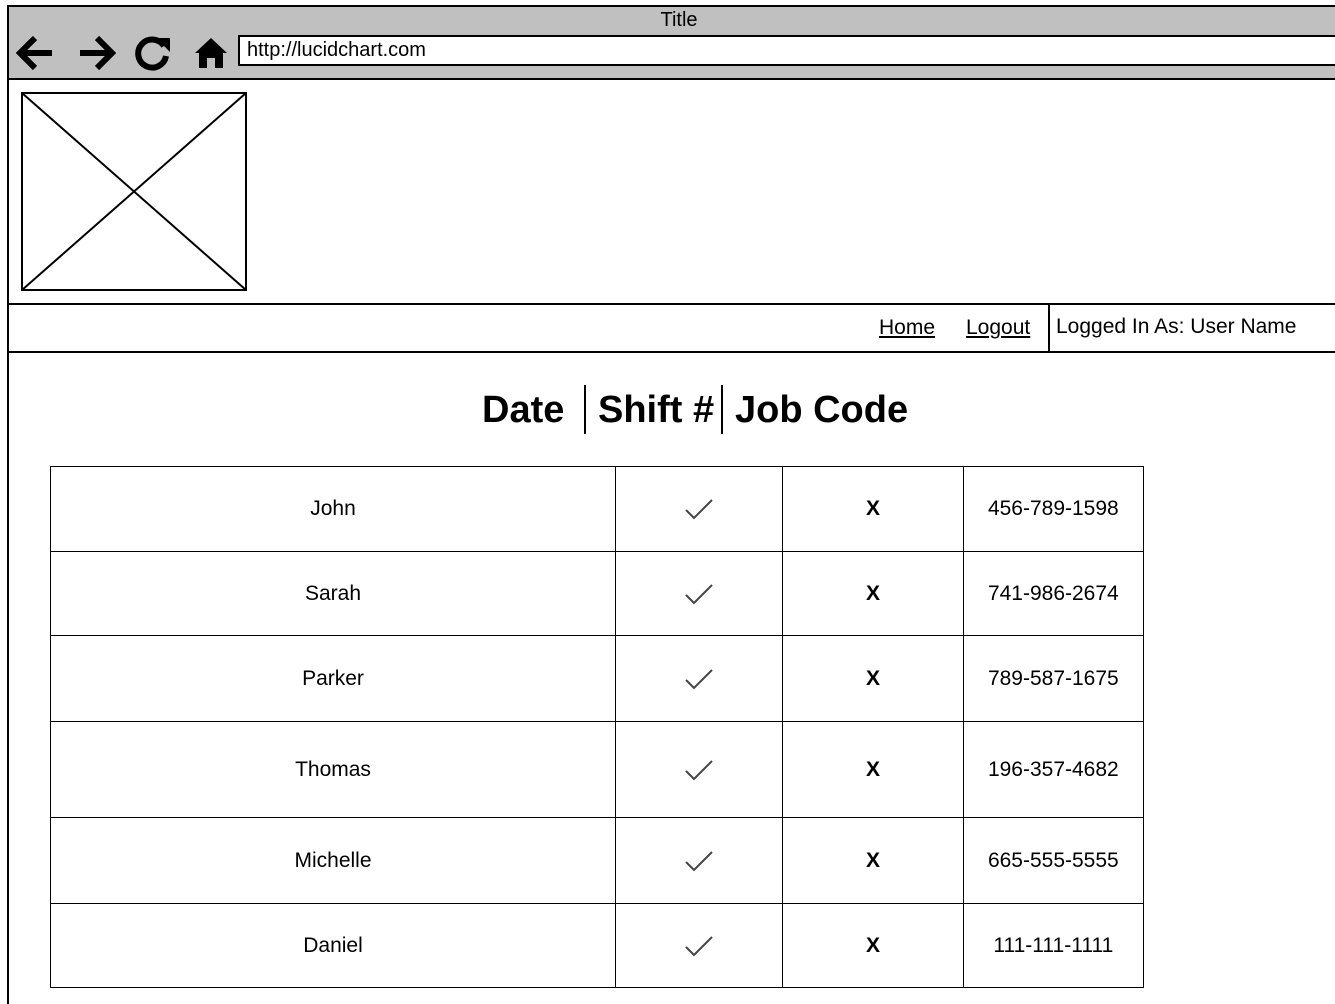  Describe the element at coordinates (134, 191) in the screenshot. I see `logo-image-placeholder` at that location.